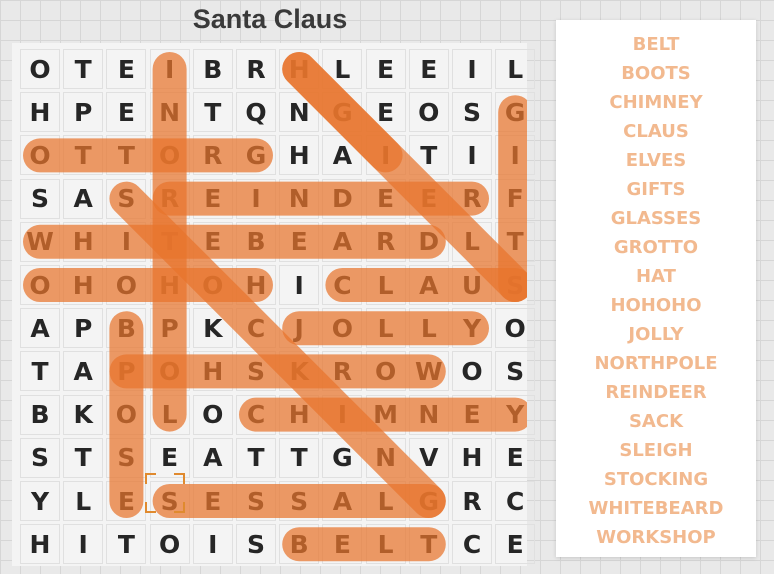 This screenshot has width=774, height=574. What do you see at coordinates (299, 328) in the screenshot?
I see `grid-cell: J` at bounding box center [299, 328].